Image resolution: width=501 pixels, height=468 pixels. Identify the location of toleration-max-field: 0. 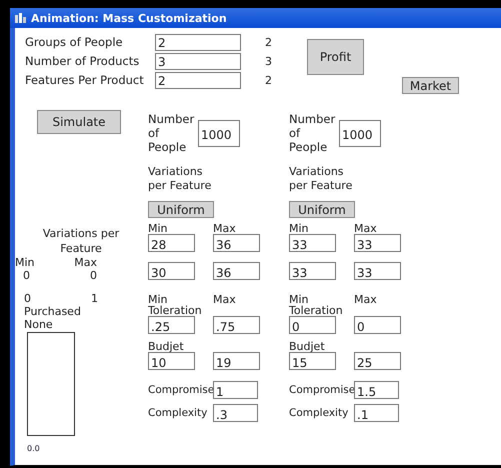
(377, 325).